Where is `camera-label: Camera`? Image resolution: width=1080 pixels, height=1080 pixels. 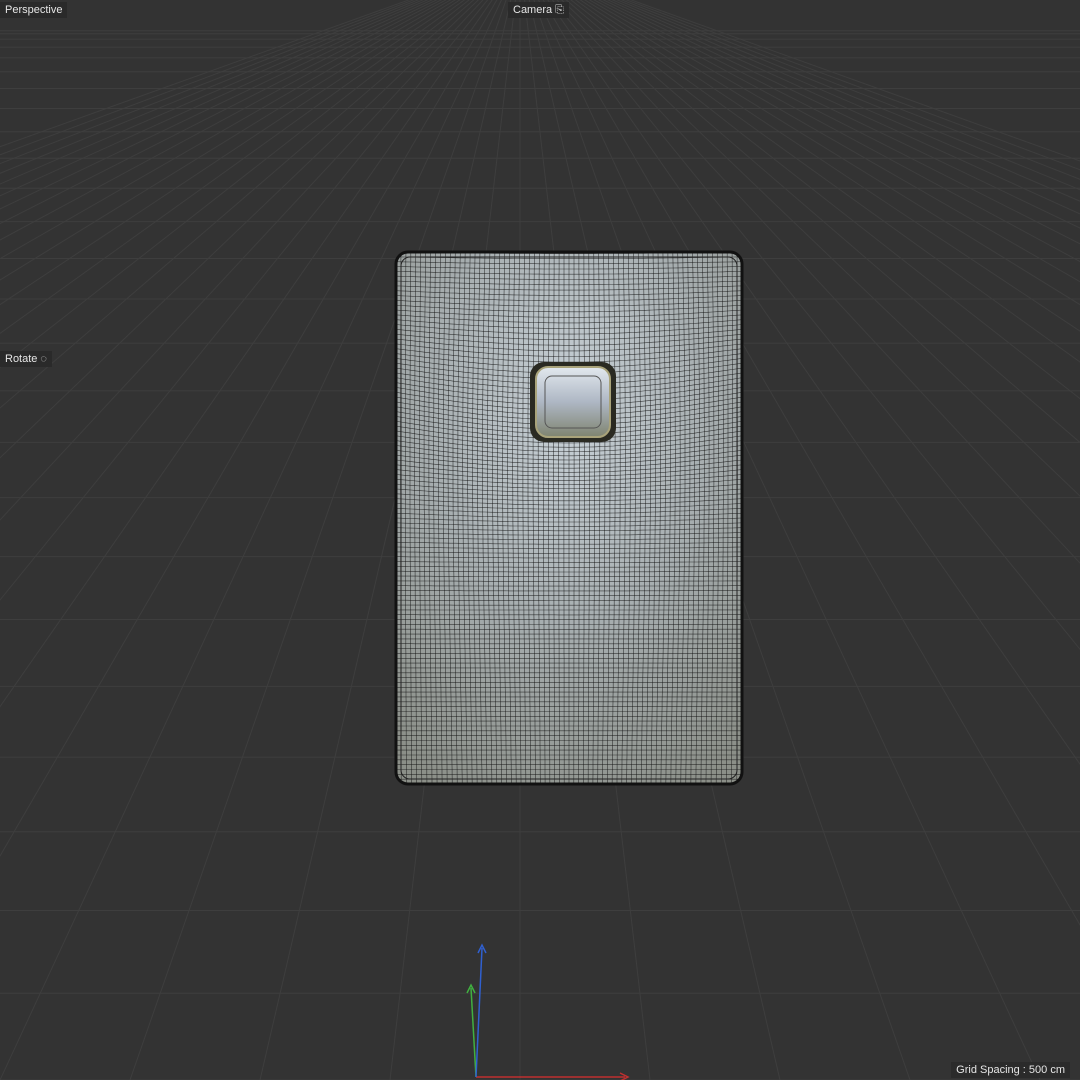
camera-label: Camera is located at coordinates (533, 10).